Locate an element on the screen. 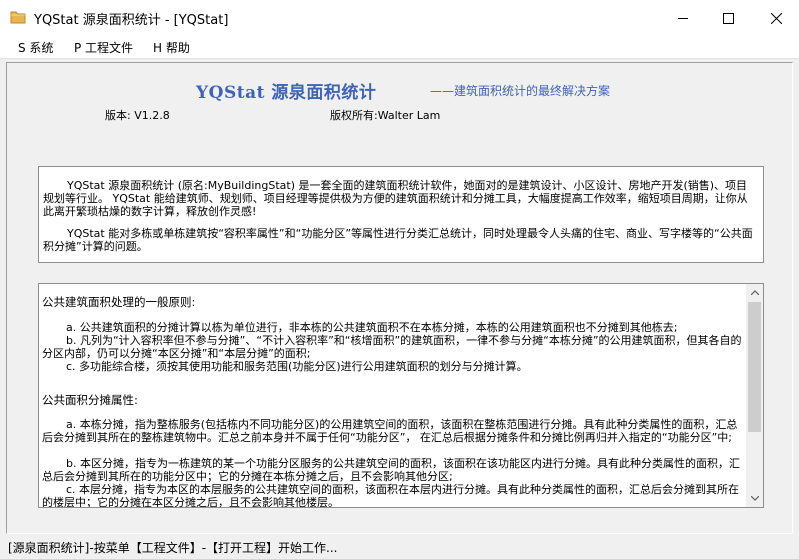 Image resolution: width=799 pixels, height=559 pixels. menu-project-file: P 工程文件 is located at coordinates (103, 47).